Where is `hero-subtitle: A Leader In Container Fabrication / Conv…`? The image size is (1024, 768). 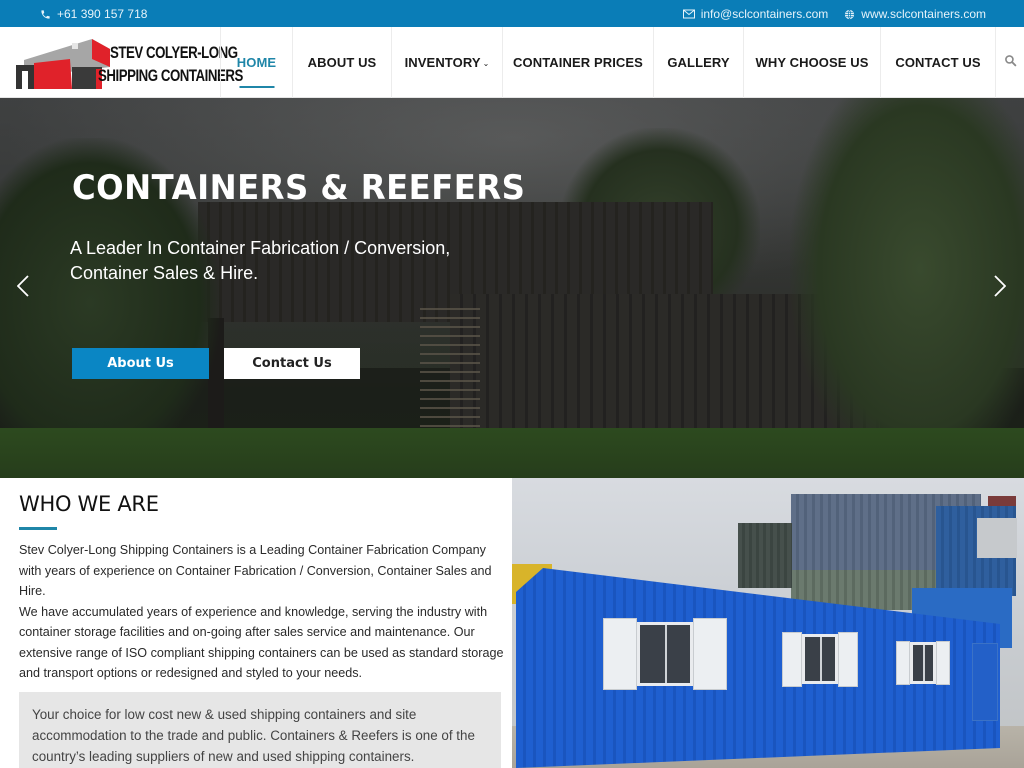 hero-subtitle: A Leader In Container Fabrication / Conv… is located at coordinates (260, 260).